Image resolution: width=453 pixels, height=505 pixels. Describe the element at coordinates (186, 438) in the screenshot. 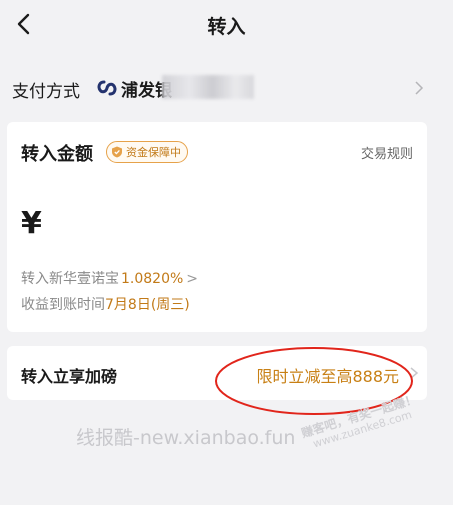

I see `site-watermark: 线报酷-new.xianbao.fun` at that location.